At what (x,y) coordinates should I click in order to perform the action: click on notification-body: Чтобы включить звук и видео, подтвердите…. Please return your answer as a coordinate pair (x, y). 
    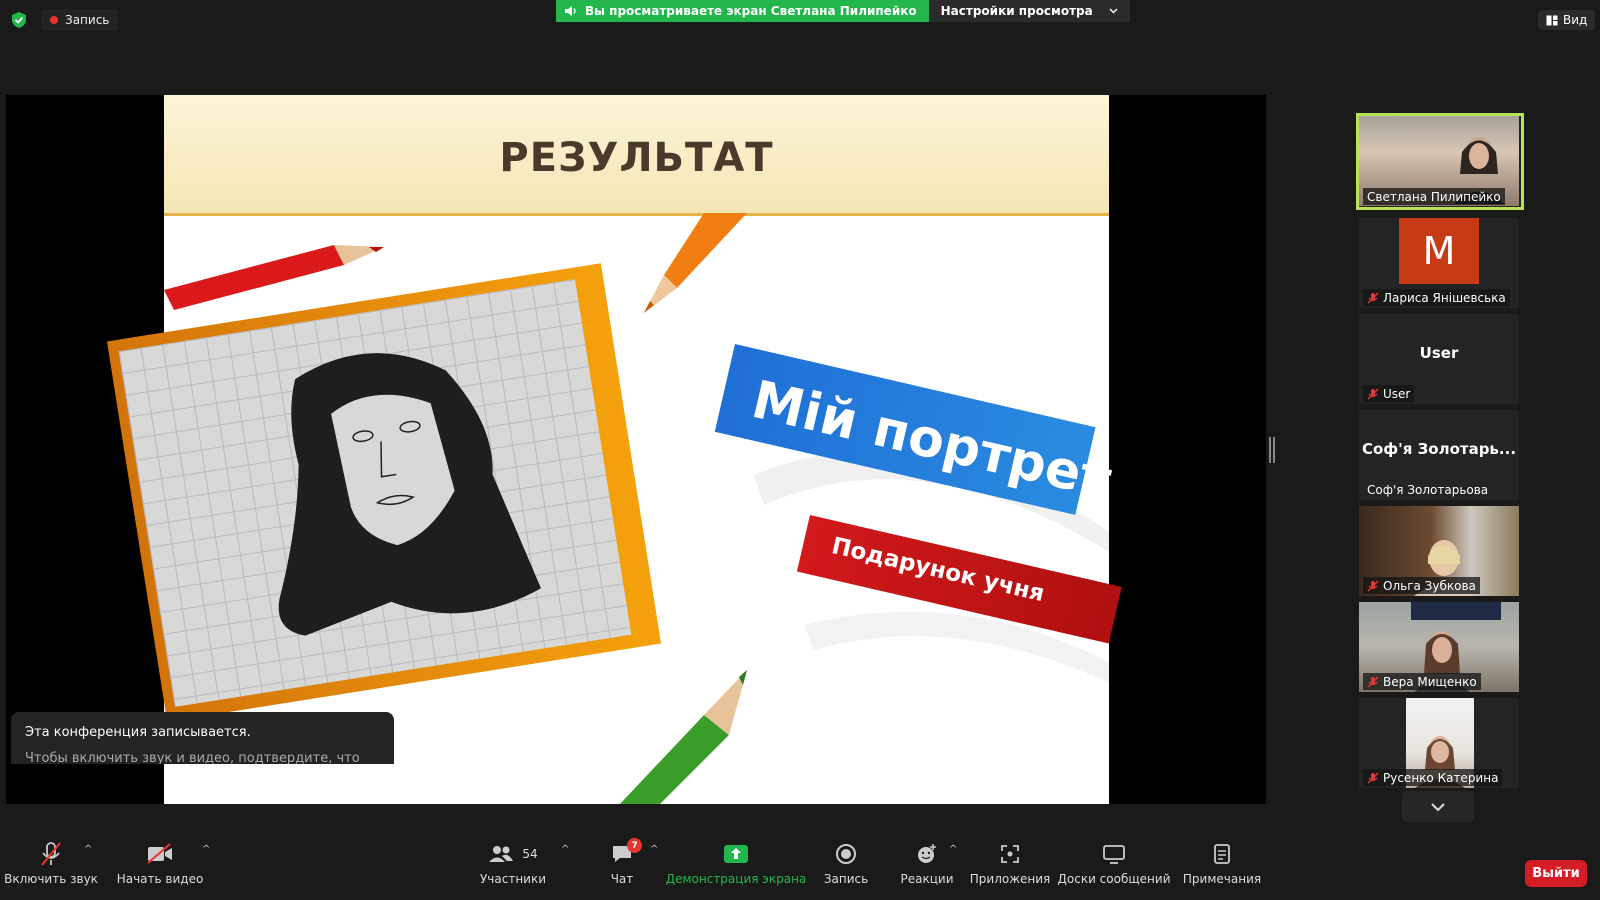
    Looking at the image, I should click on (192, 757).